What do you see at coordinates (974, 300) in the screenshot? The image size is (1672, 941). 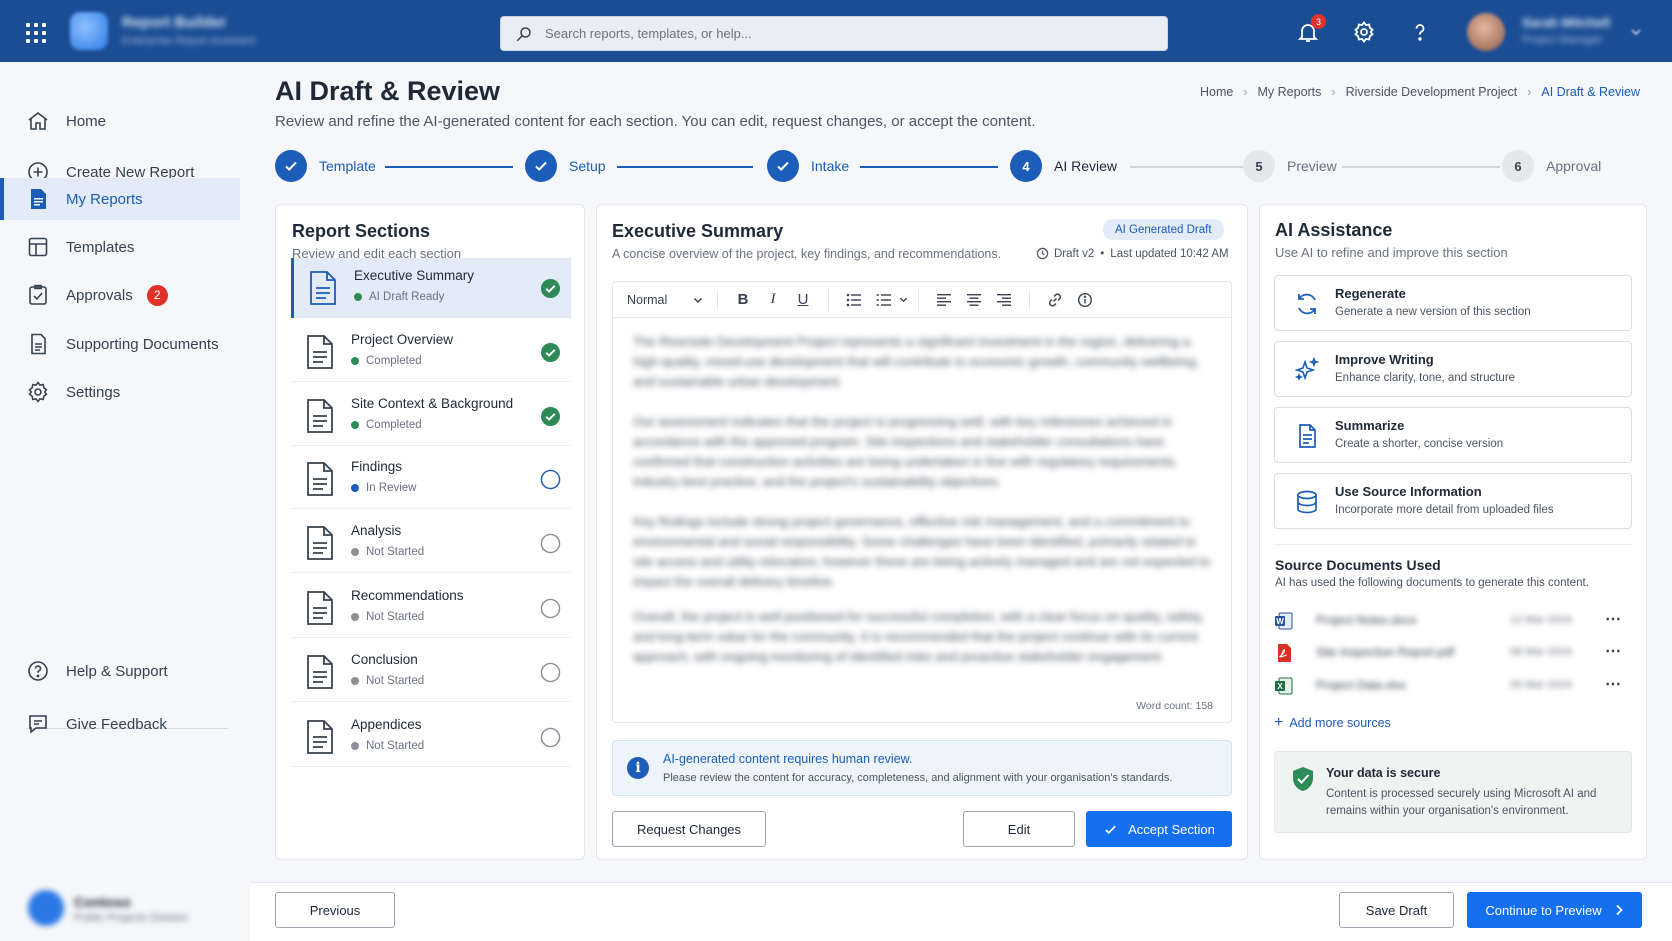 I see `align-center-button` at bounding box center [974, 300].